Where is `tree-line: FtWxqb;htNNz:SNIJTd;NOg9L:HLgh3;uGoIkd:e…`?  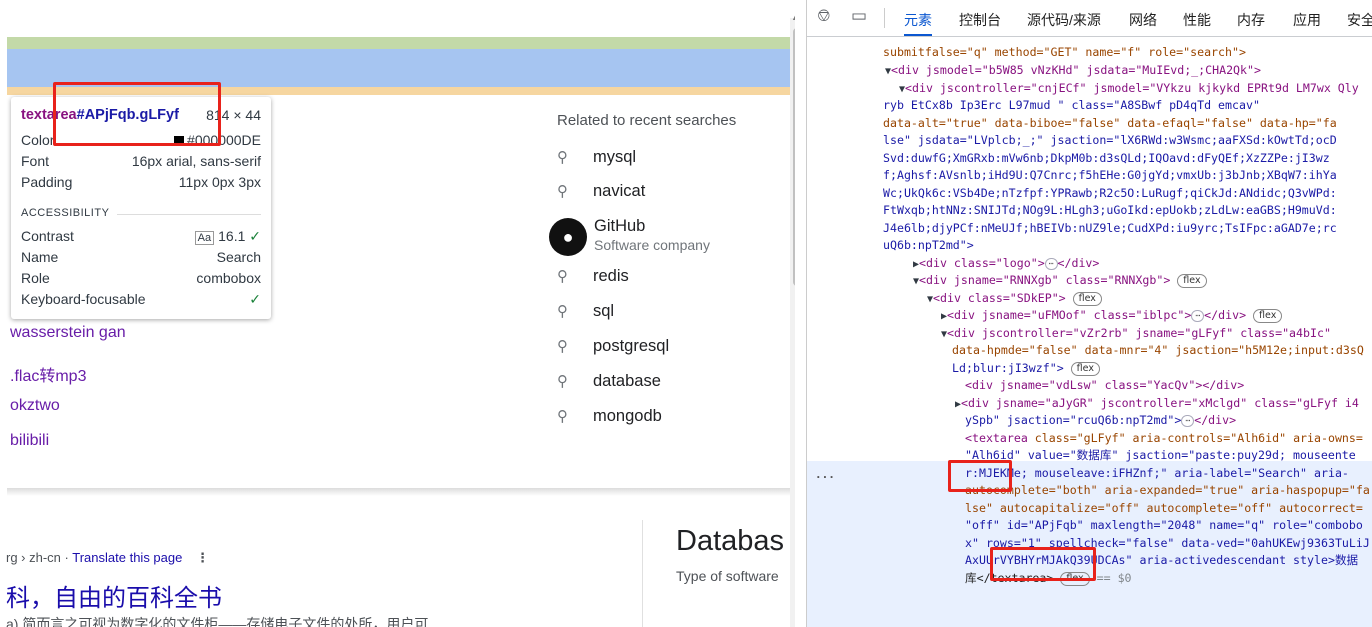
tree-line: FtWxqb;htNNz:SNIJTd;NOg9L:HLgh3;uGoIkd:e… is located at coordinates (1110, 210).